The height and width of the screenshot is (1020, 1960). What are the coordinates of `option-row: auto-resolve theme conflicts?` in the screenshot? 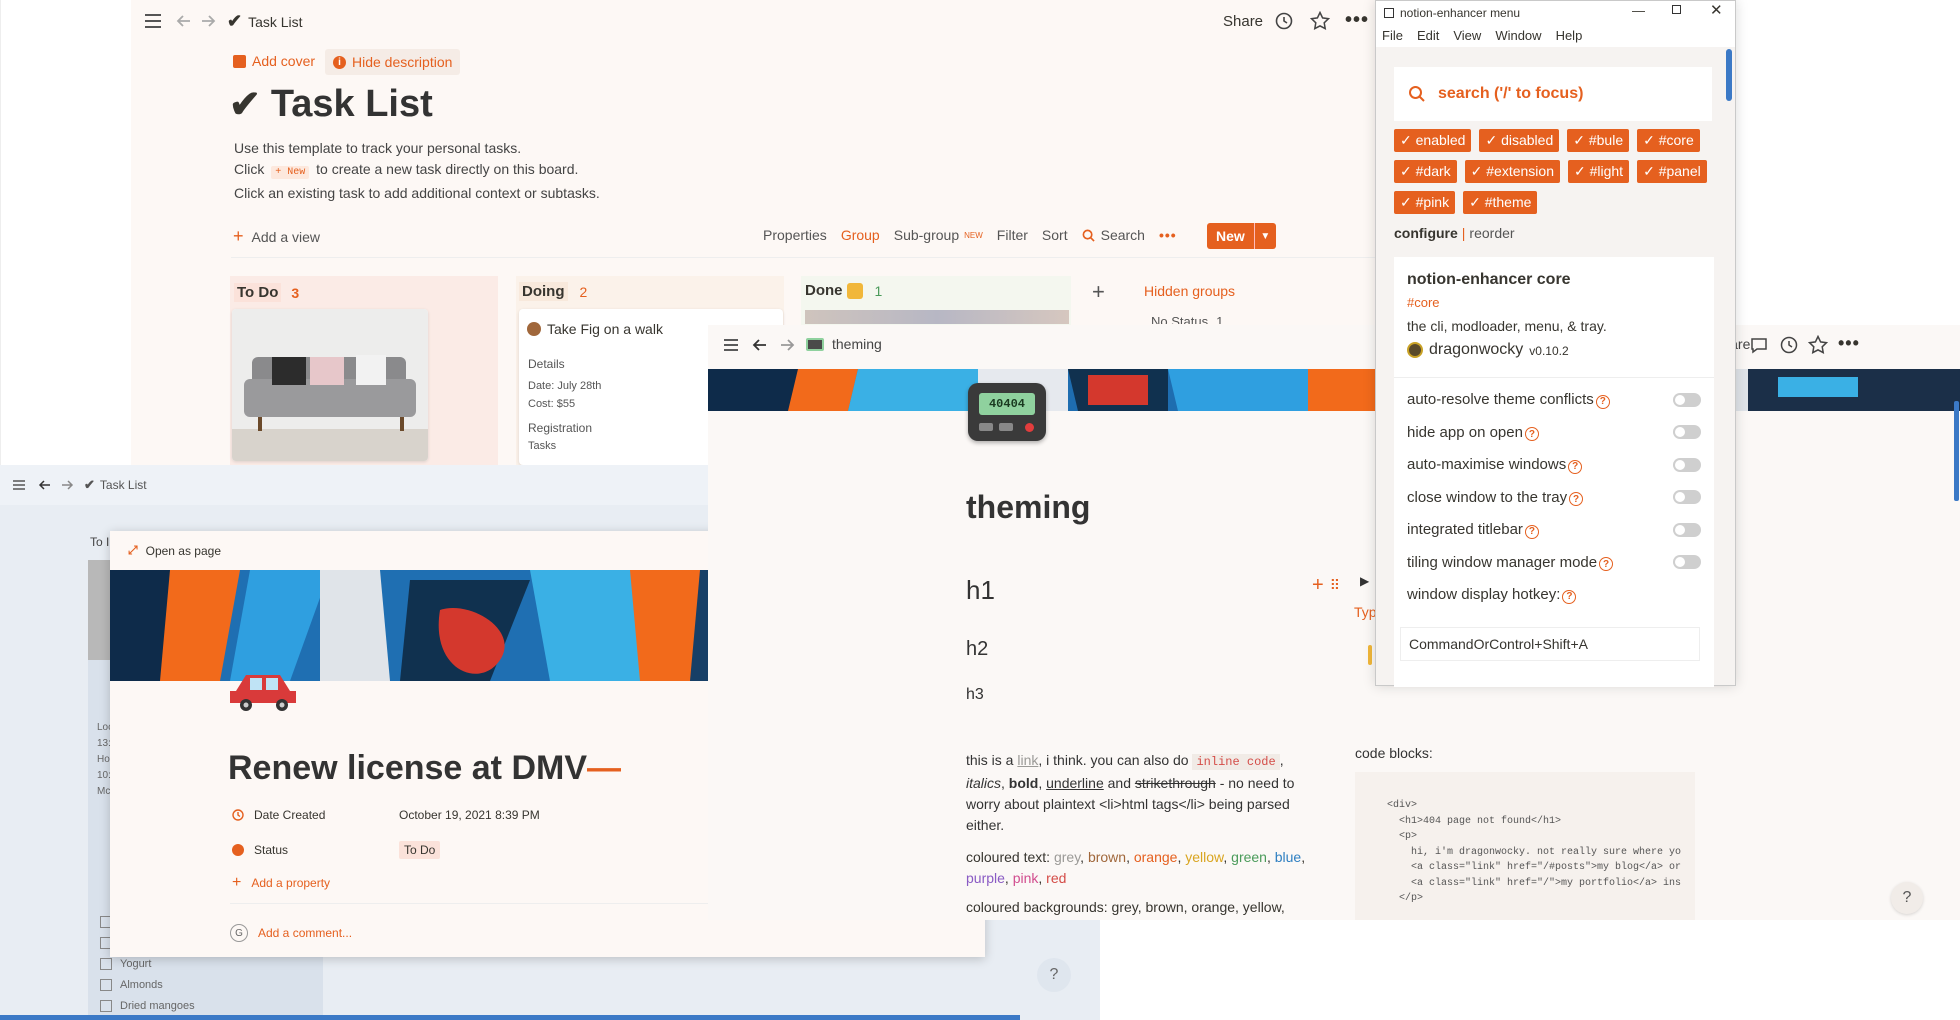 It's located at (1554, 400).